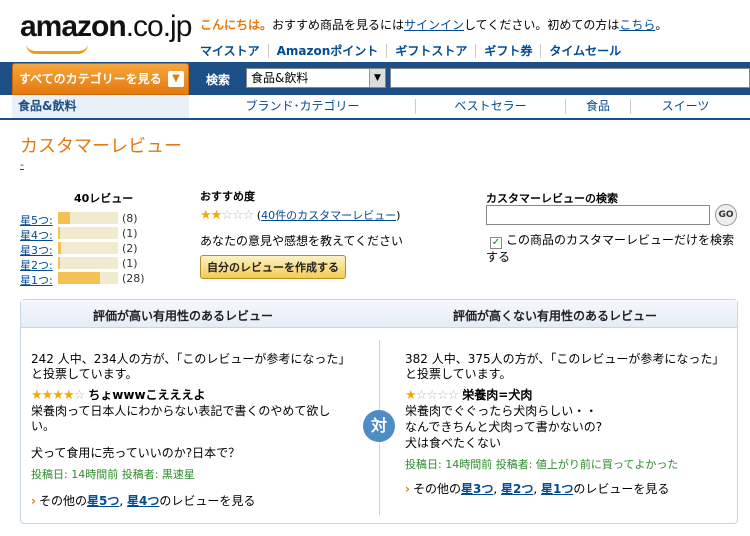 Image resolution: width=750 pixels, height=536 pixels. Describe the element at coordinates (130, 233) in the screenshot. I see `histogram-count: (1)` at that location.